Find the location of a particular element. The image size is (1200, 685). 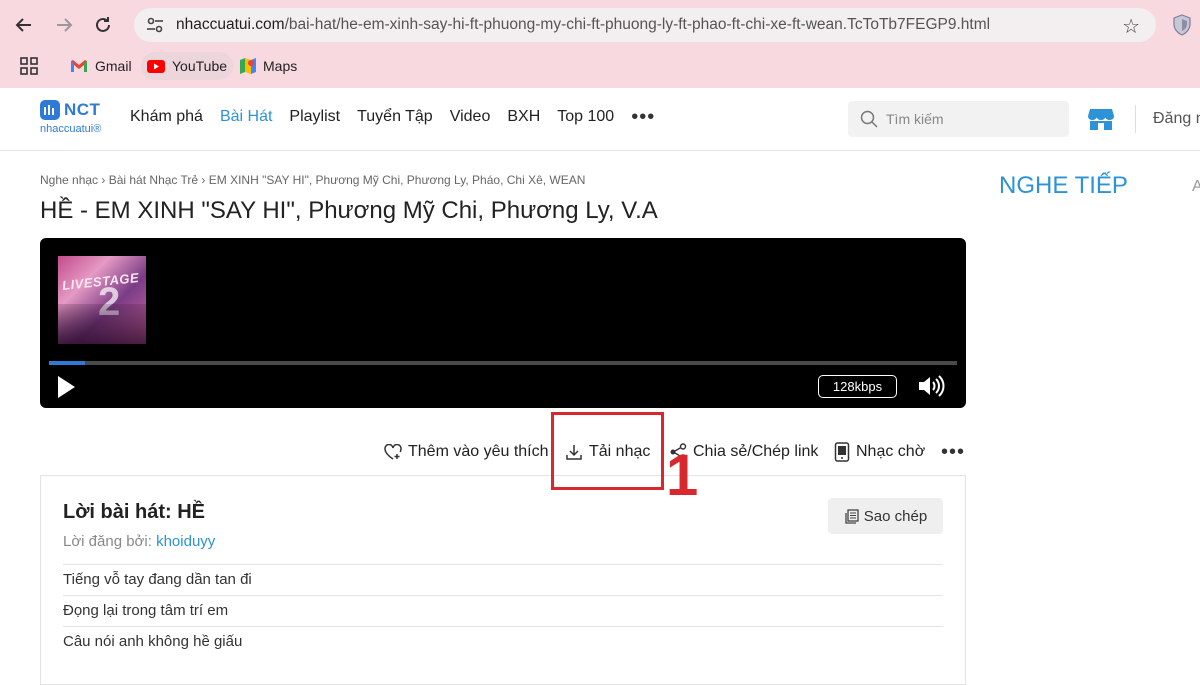

copy-lyrics-button: Sao chép is located at coordinates (885, 516).